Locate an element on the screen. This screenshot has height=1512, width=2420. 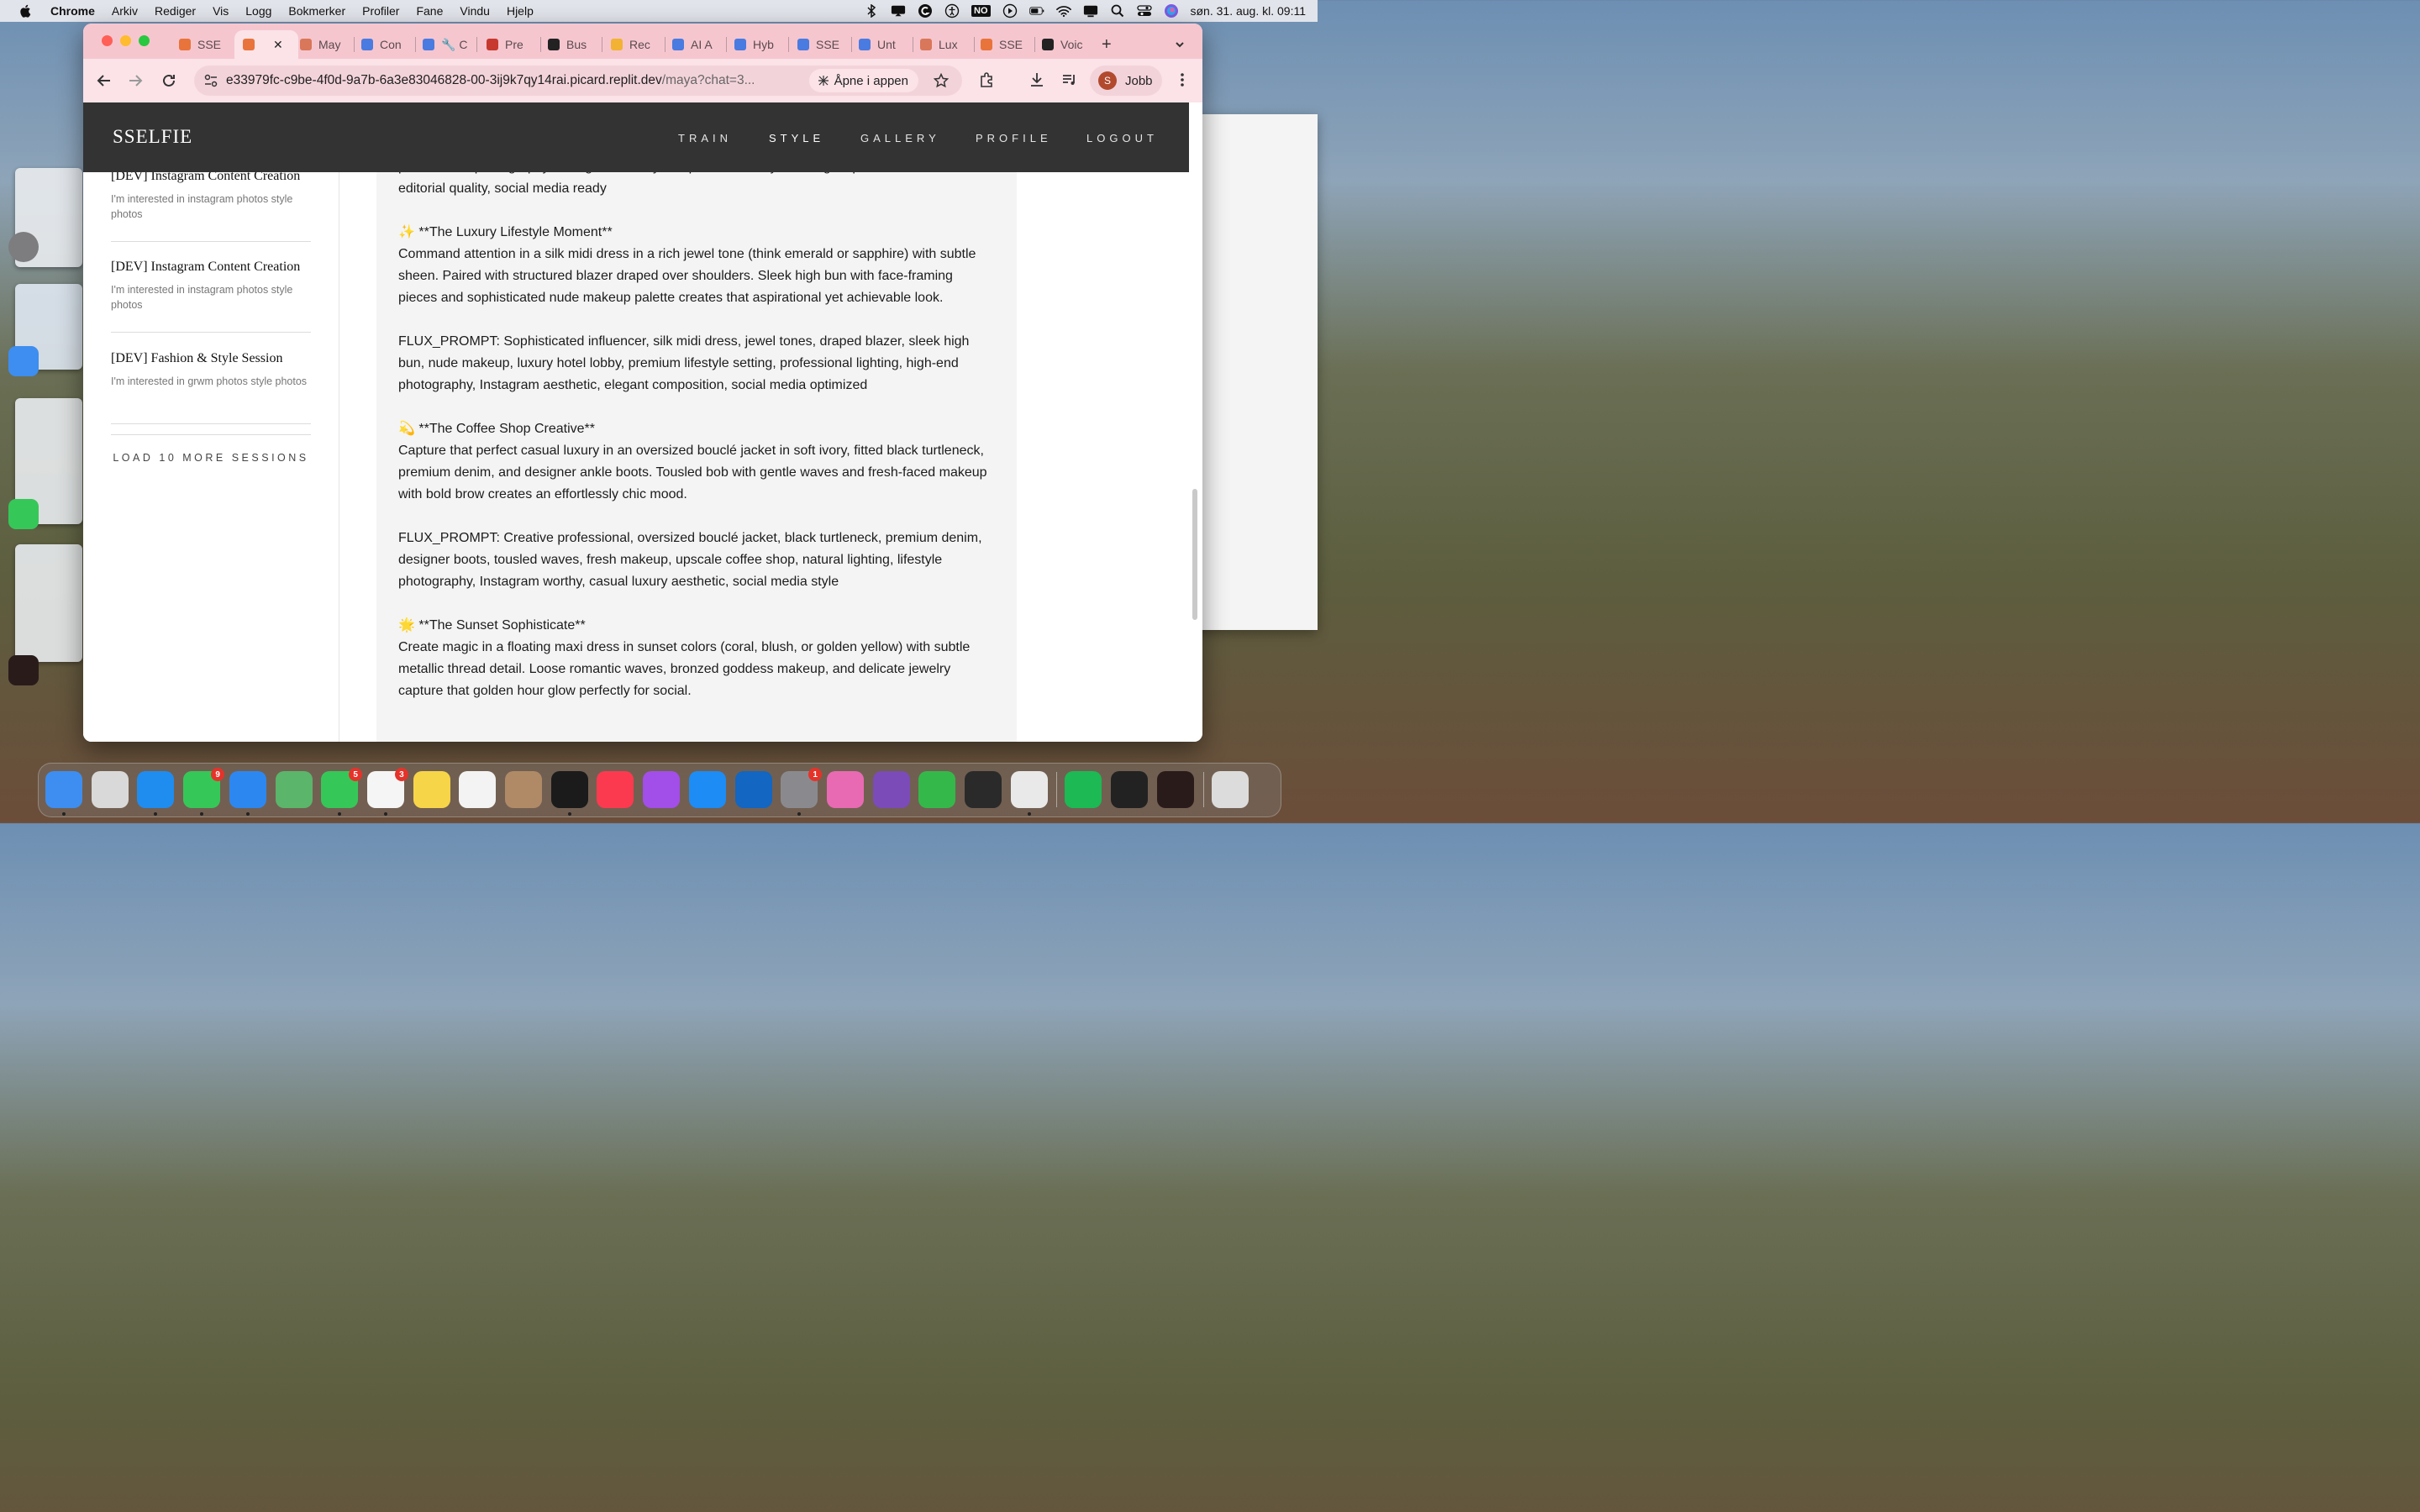
spotlight-search-icon is located at coordinates (1117, 11).